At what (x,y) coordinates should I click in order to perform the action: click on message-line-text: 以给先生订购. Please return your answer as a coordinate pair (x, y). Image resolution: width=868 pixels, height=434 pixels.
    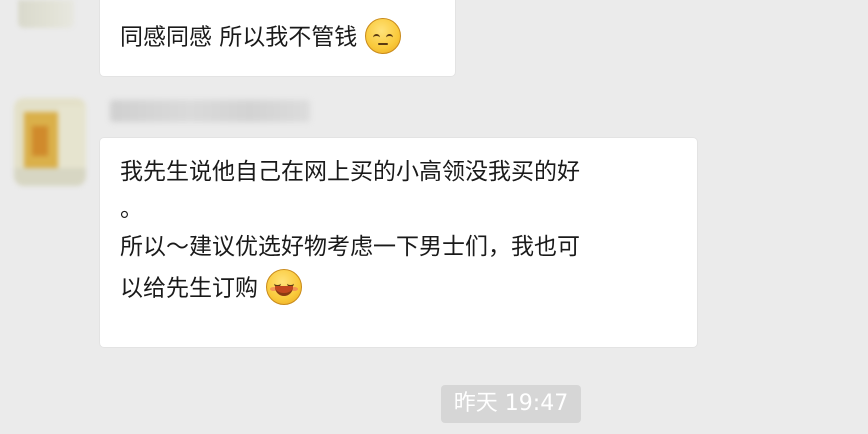
    Looking at the image, I should click on (189, 288).